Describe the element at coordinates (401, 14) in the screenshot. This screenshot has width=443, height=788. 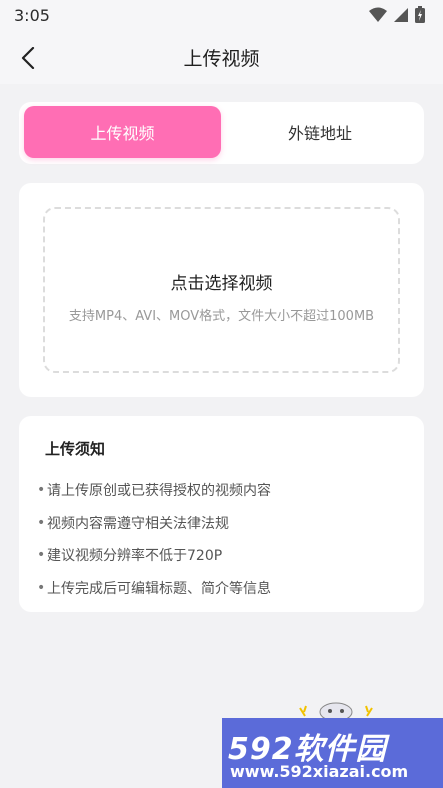
I see `signal-icon` at that location.